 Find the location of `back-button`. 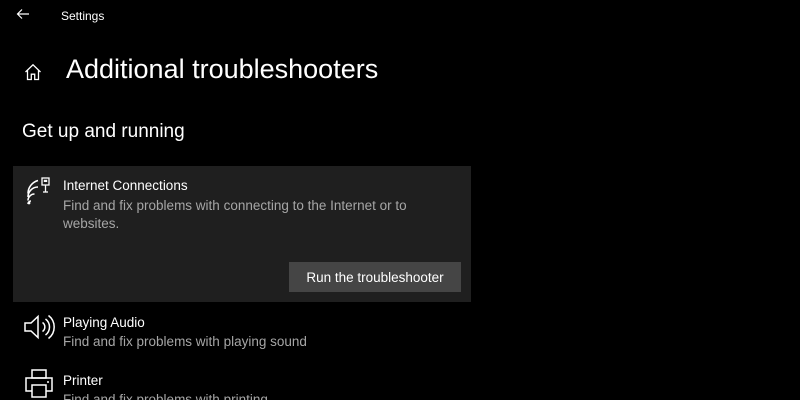

back-button is located at coordinates (23, 16).